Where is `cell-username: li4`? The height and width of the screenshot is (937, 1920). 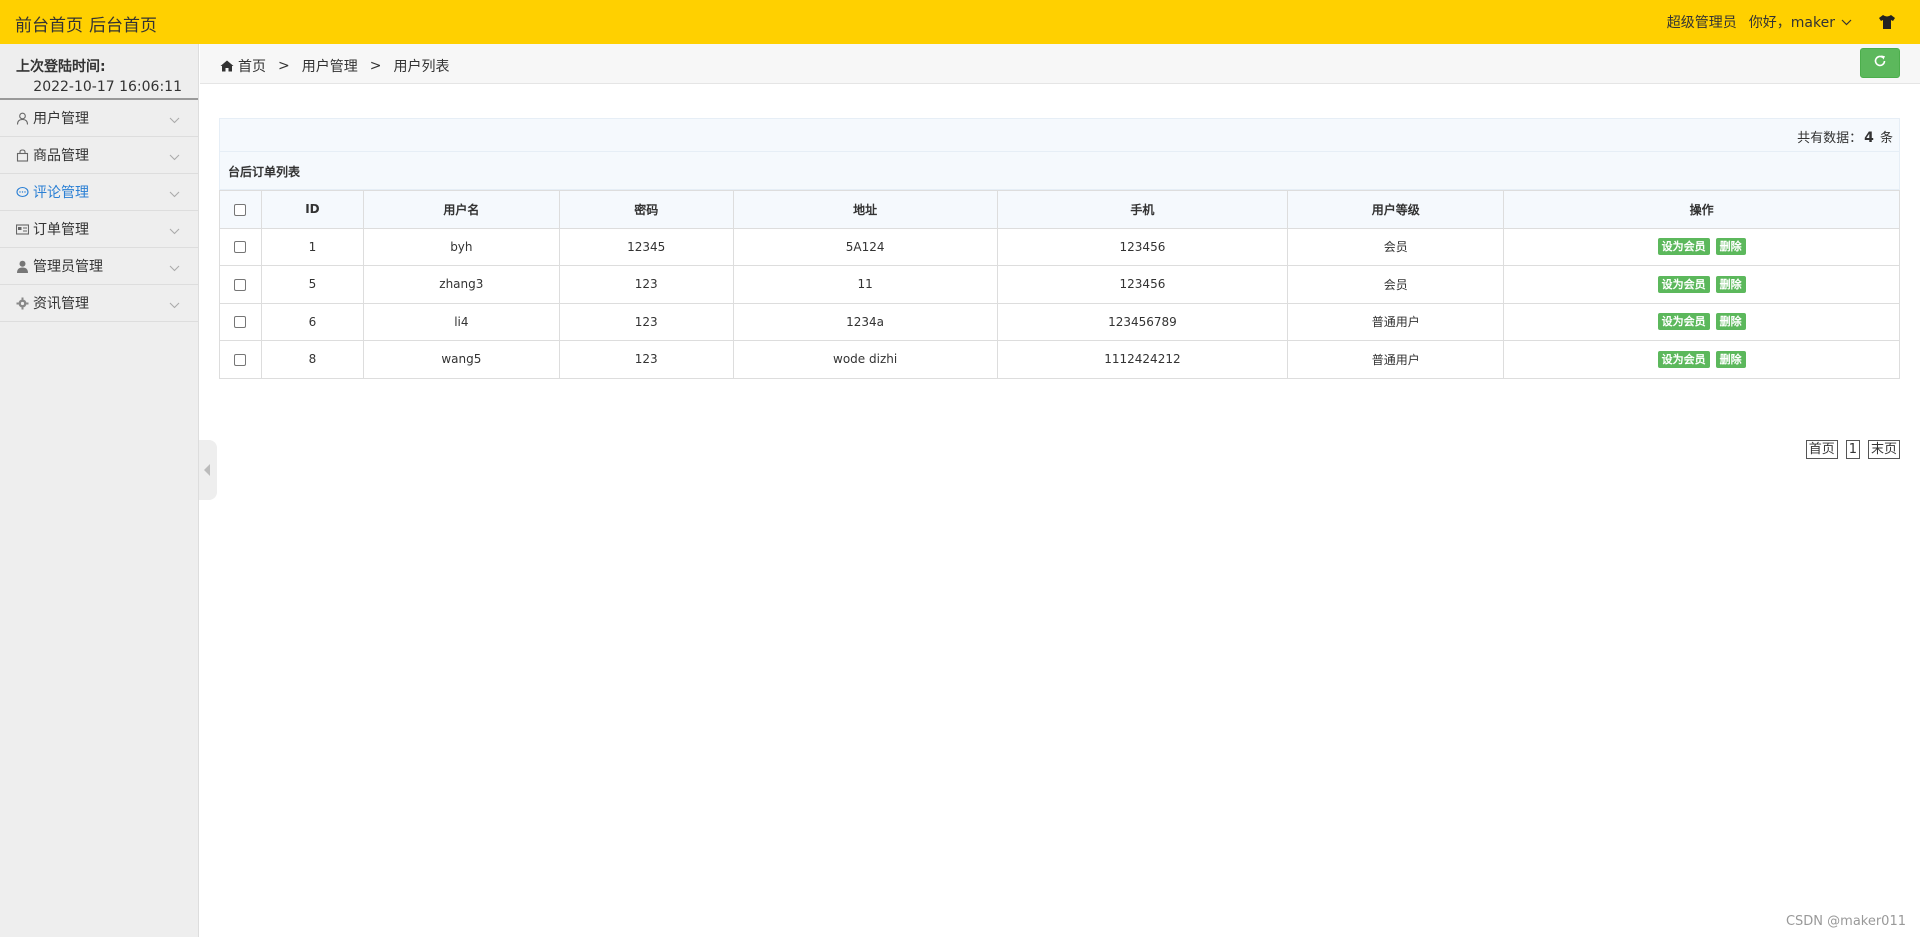
cell-username: li4 is located at coordinates (461, 321).